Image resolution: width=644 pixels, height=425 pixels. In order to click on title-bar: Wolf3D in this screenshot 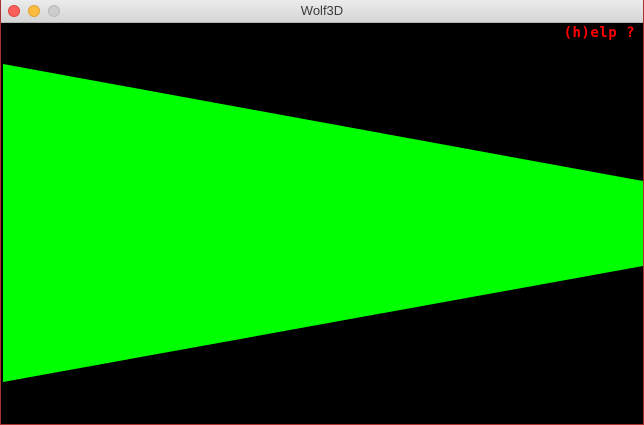, I will do `click(322, 11)`.